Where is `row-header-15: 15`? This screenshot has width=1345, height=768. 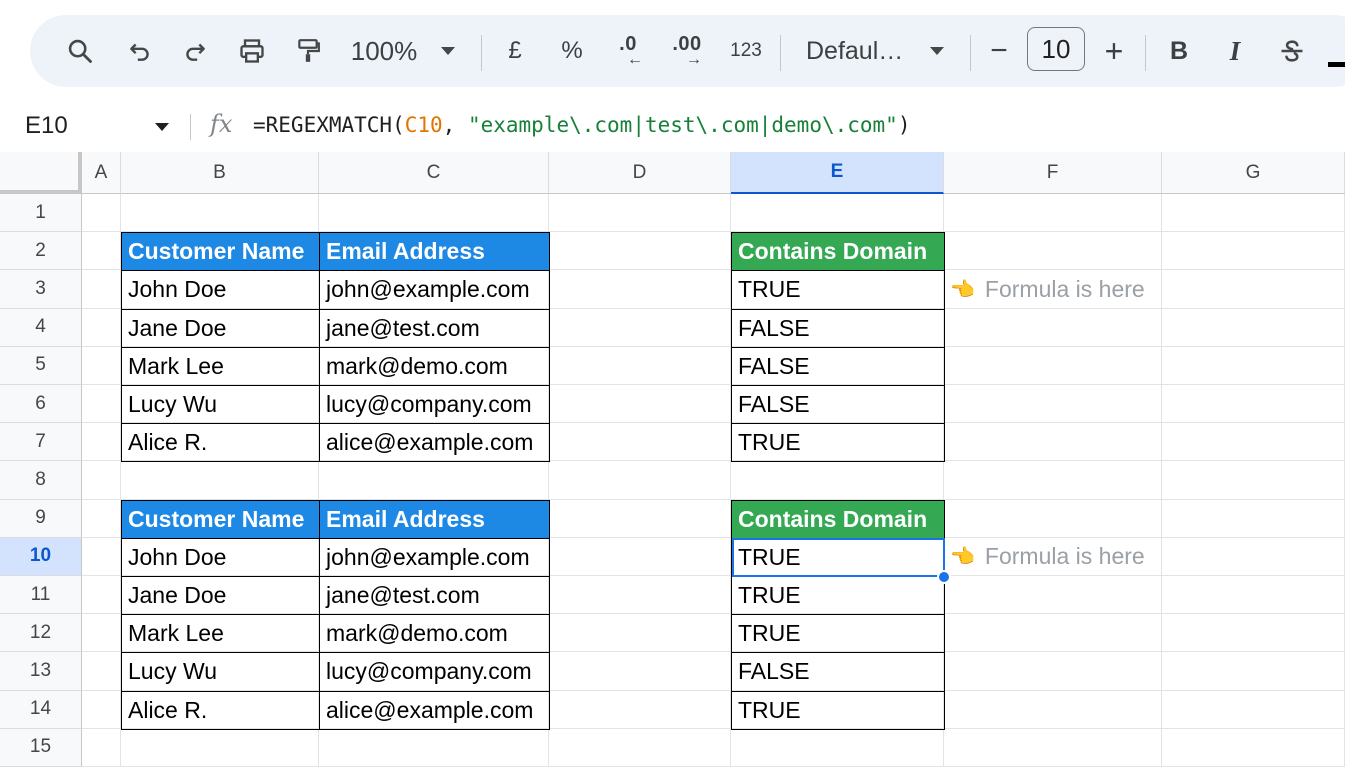
row-header-15: 15 is located at coordinates (41, 747).